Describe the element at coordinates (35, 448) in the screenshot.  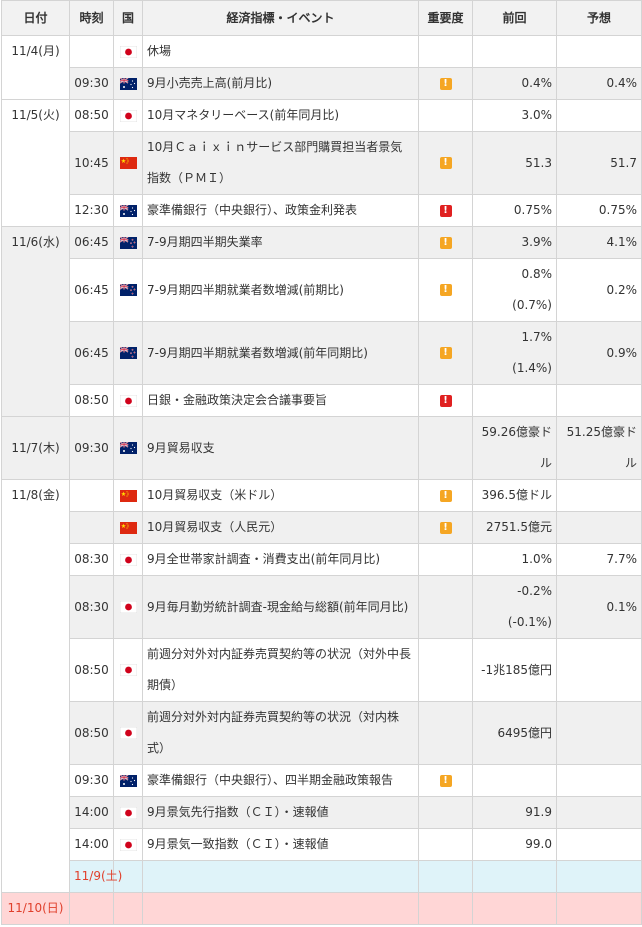
I see `date-cell: 11/7(木)` at that location.